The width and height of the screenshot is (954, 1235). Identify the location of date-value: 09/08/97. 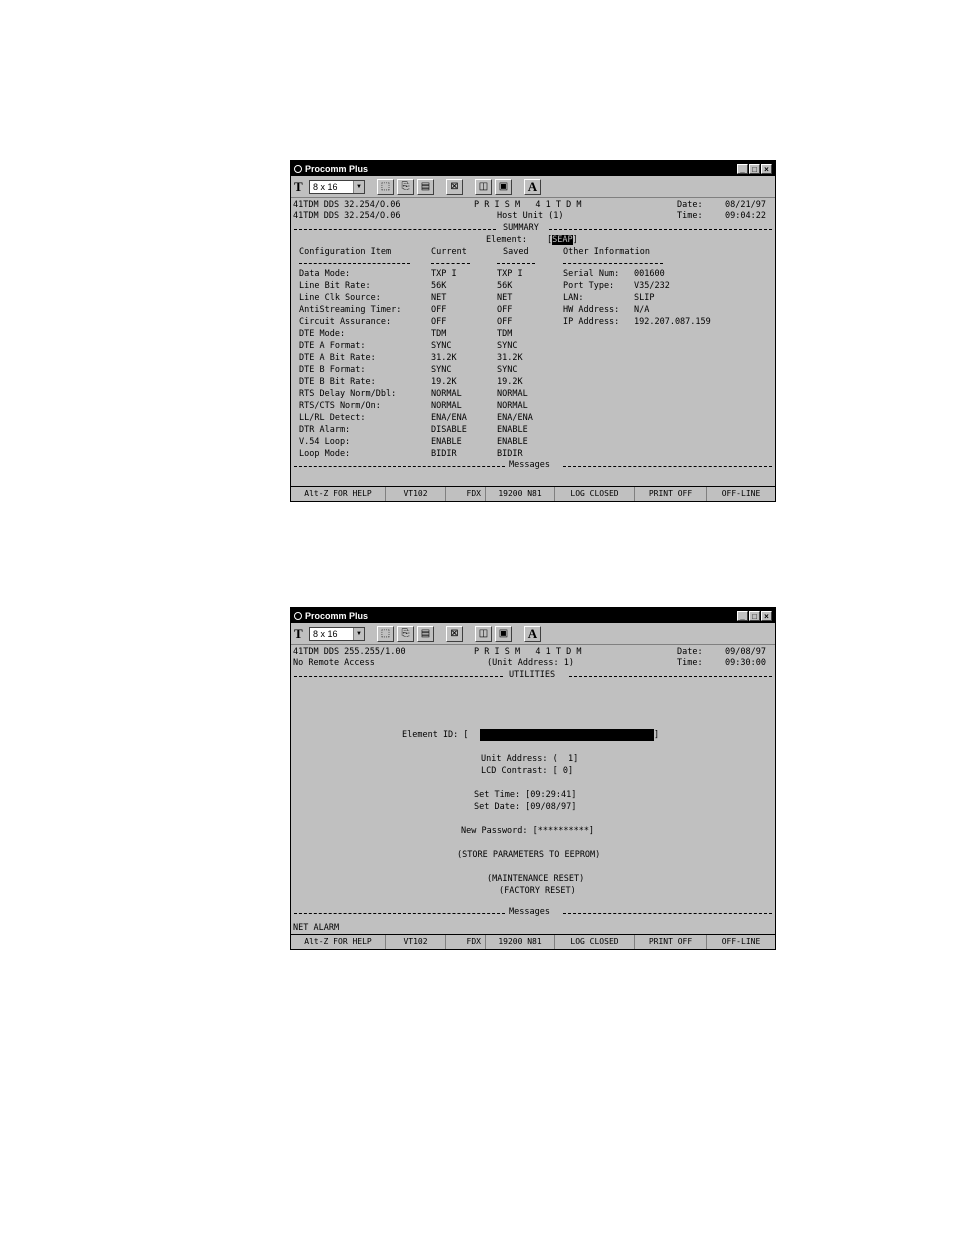
(745, 652).